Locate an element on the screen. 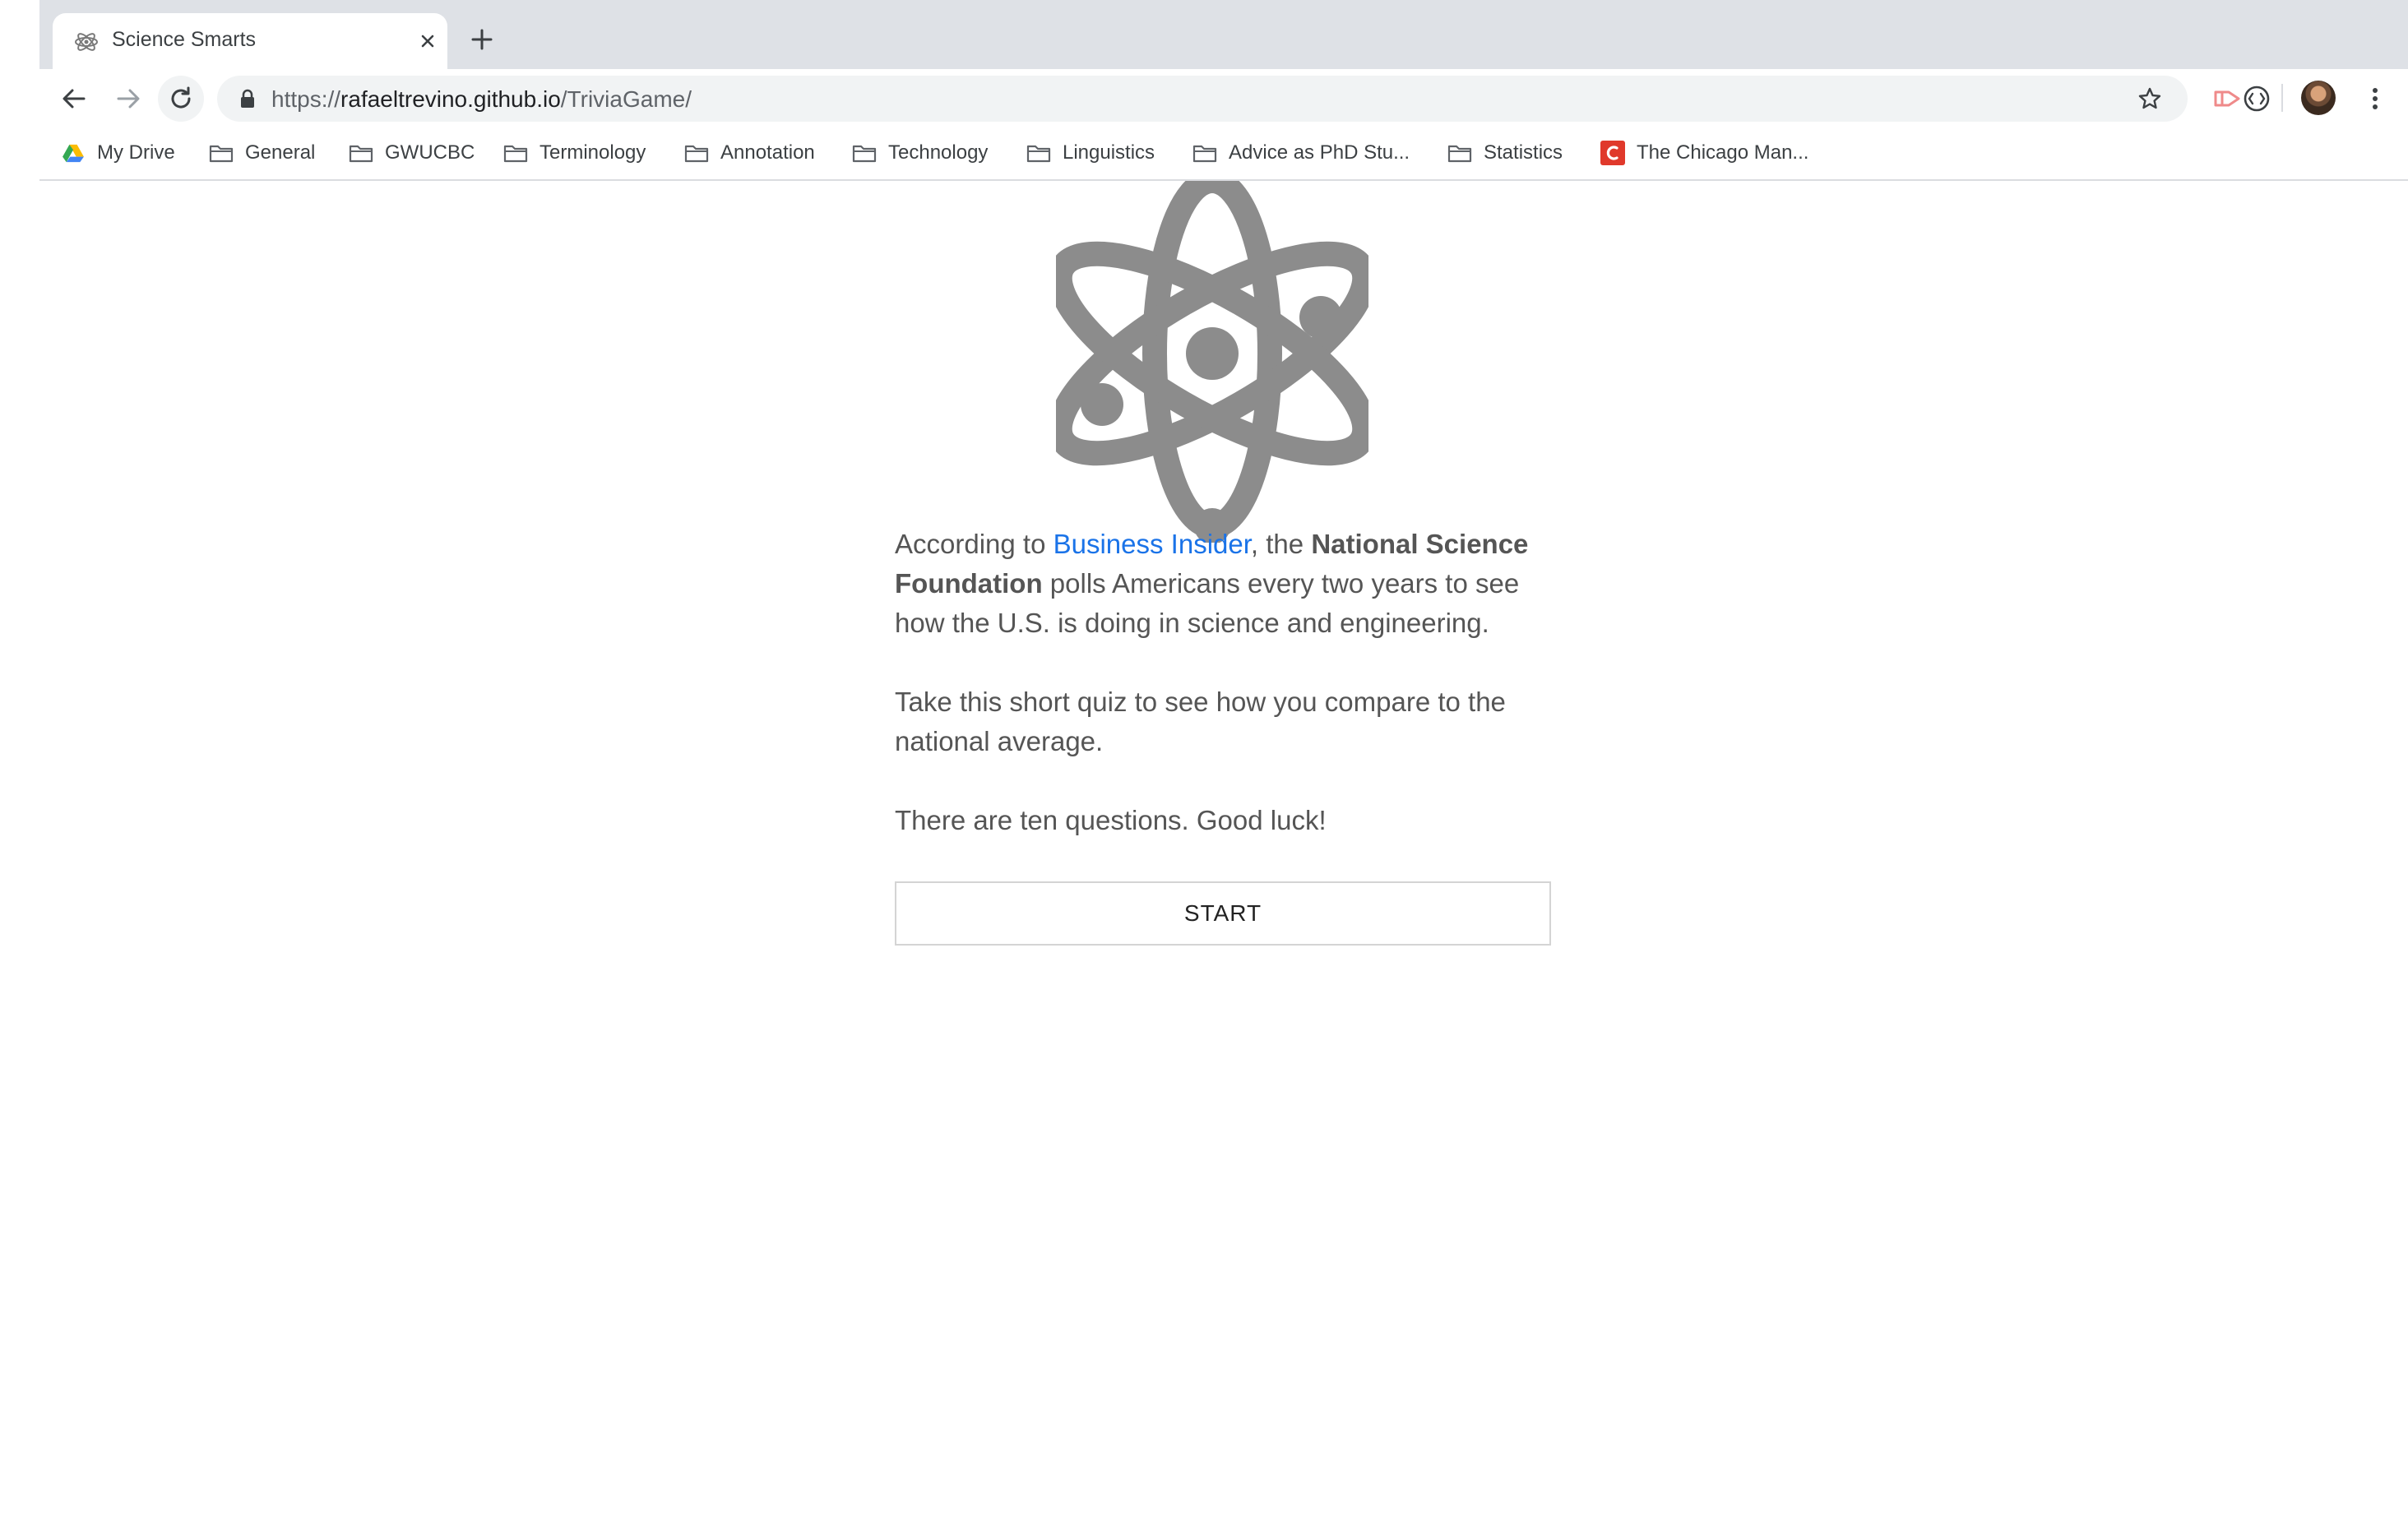  intro-text-fragment: , the is located at coordinates (1281, 544).